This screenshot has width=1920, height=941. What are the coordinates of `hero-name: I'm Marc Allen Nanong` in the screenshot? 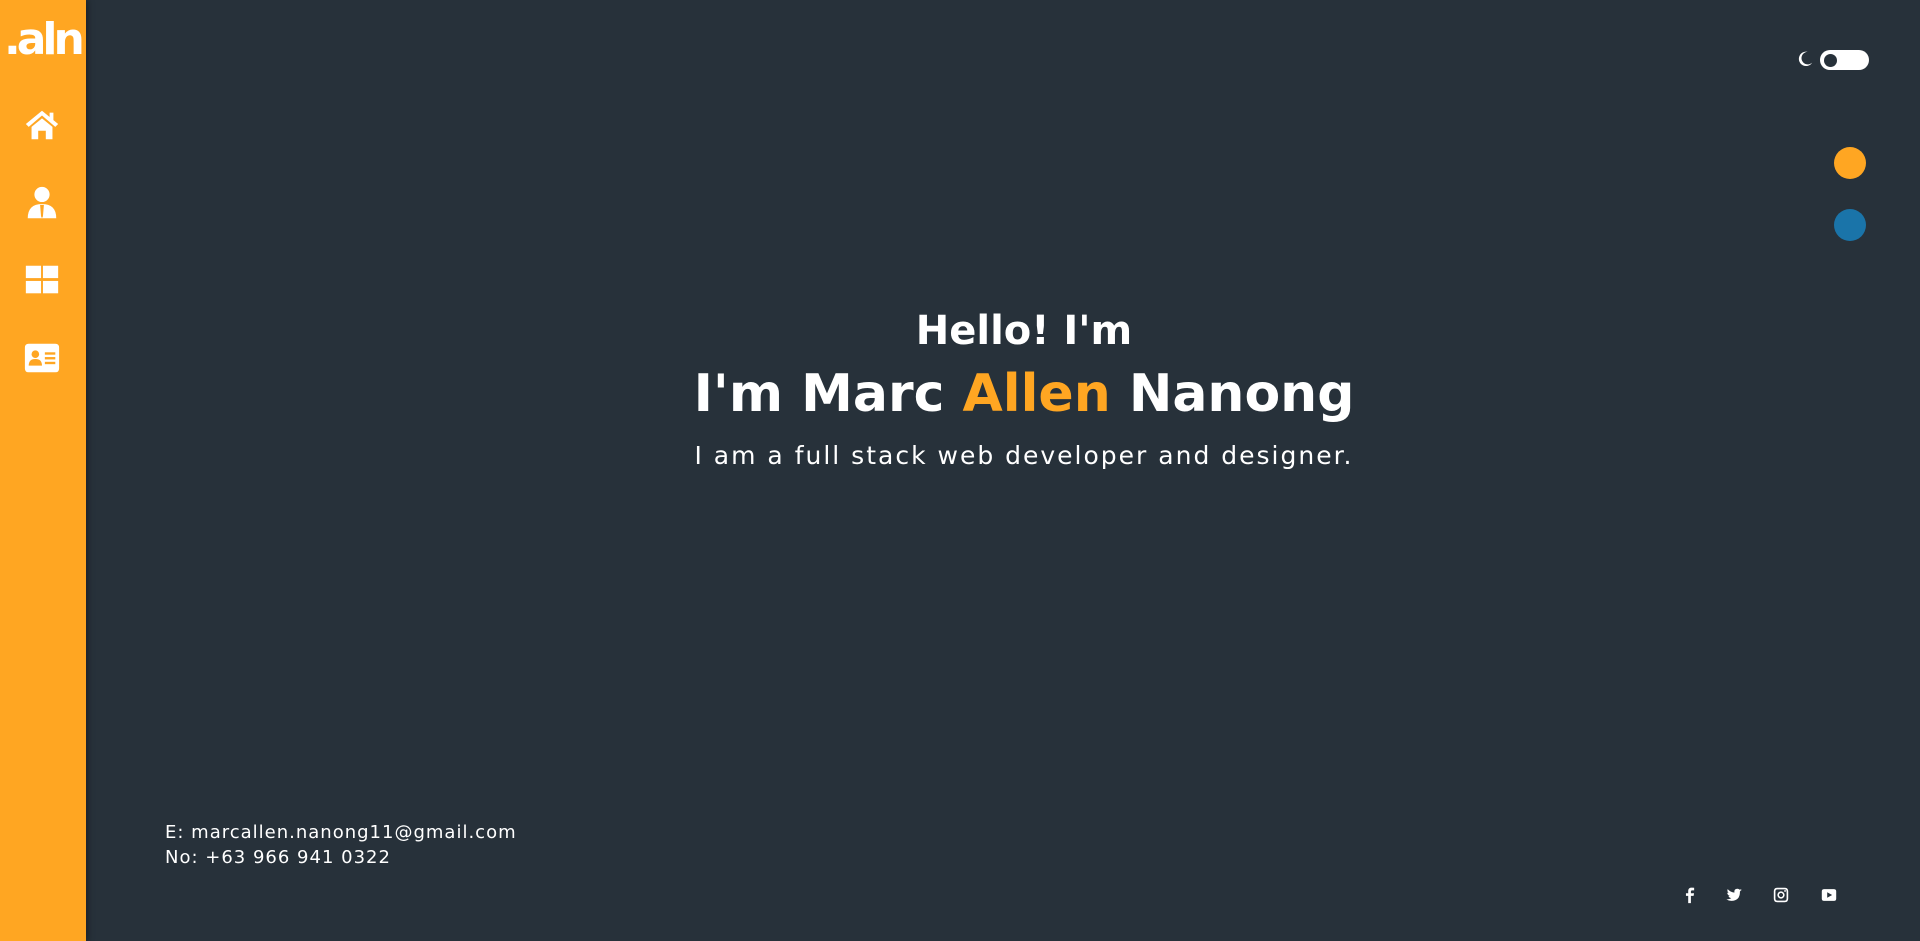 It's located at (1003, 394).